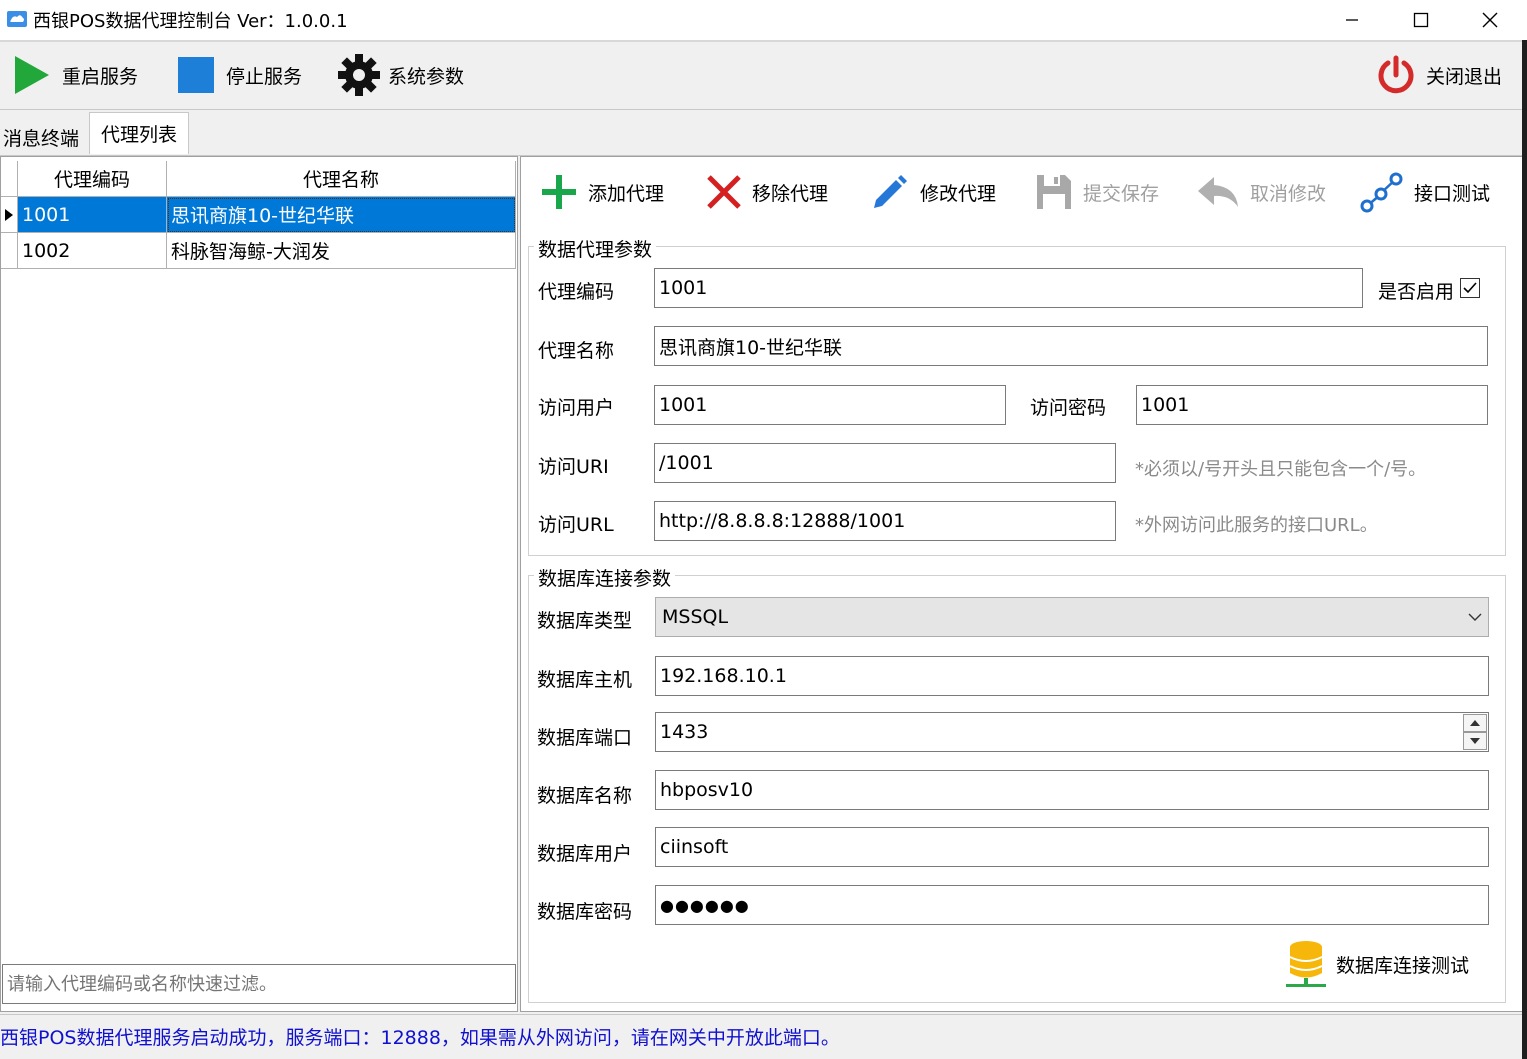 The height and width of the screenshot is (1059, 1527). What do you see at coordinates (1121, 193) in the screenshot?
I see `save-label: 提交保存` at bounding box center [1121, 193].